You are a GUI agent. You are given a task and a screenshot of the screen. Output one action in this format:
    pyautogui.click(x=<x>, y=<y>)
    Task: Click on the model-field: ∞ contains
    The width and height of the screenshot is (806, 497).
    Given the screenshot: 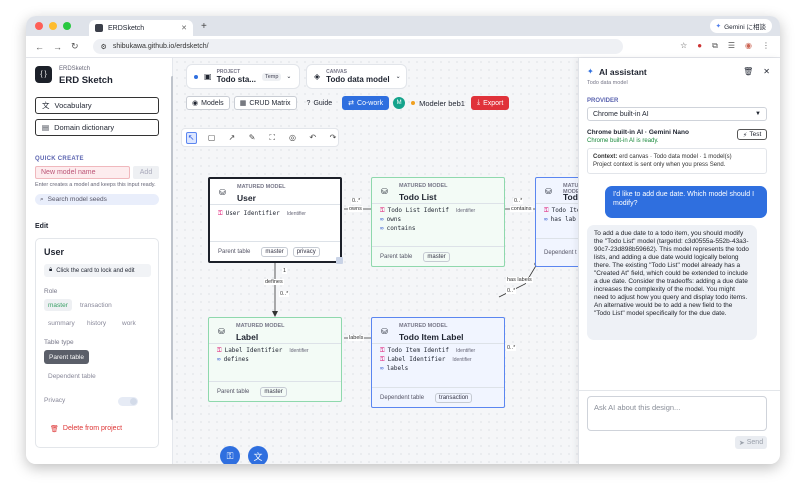 What is the action you would take?
    pyautogui.click(x=438, y=228)
    